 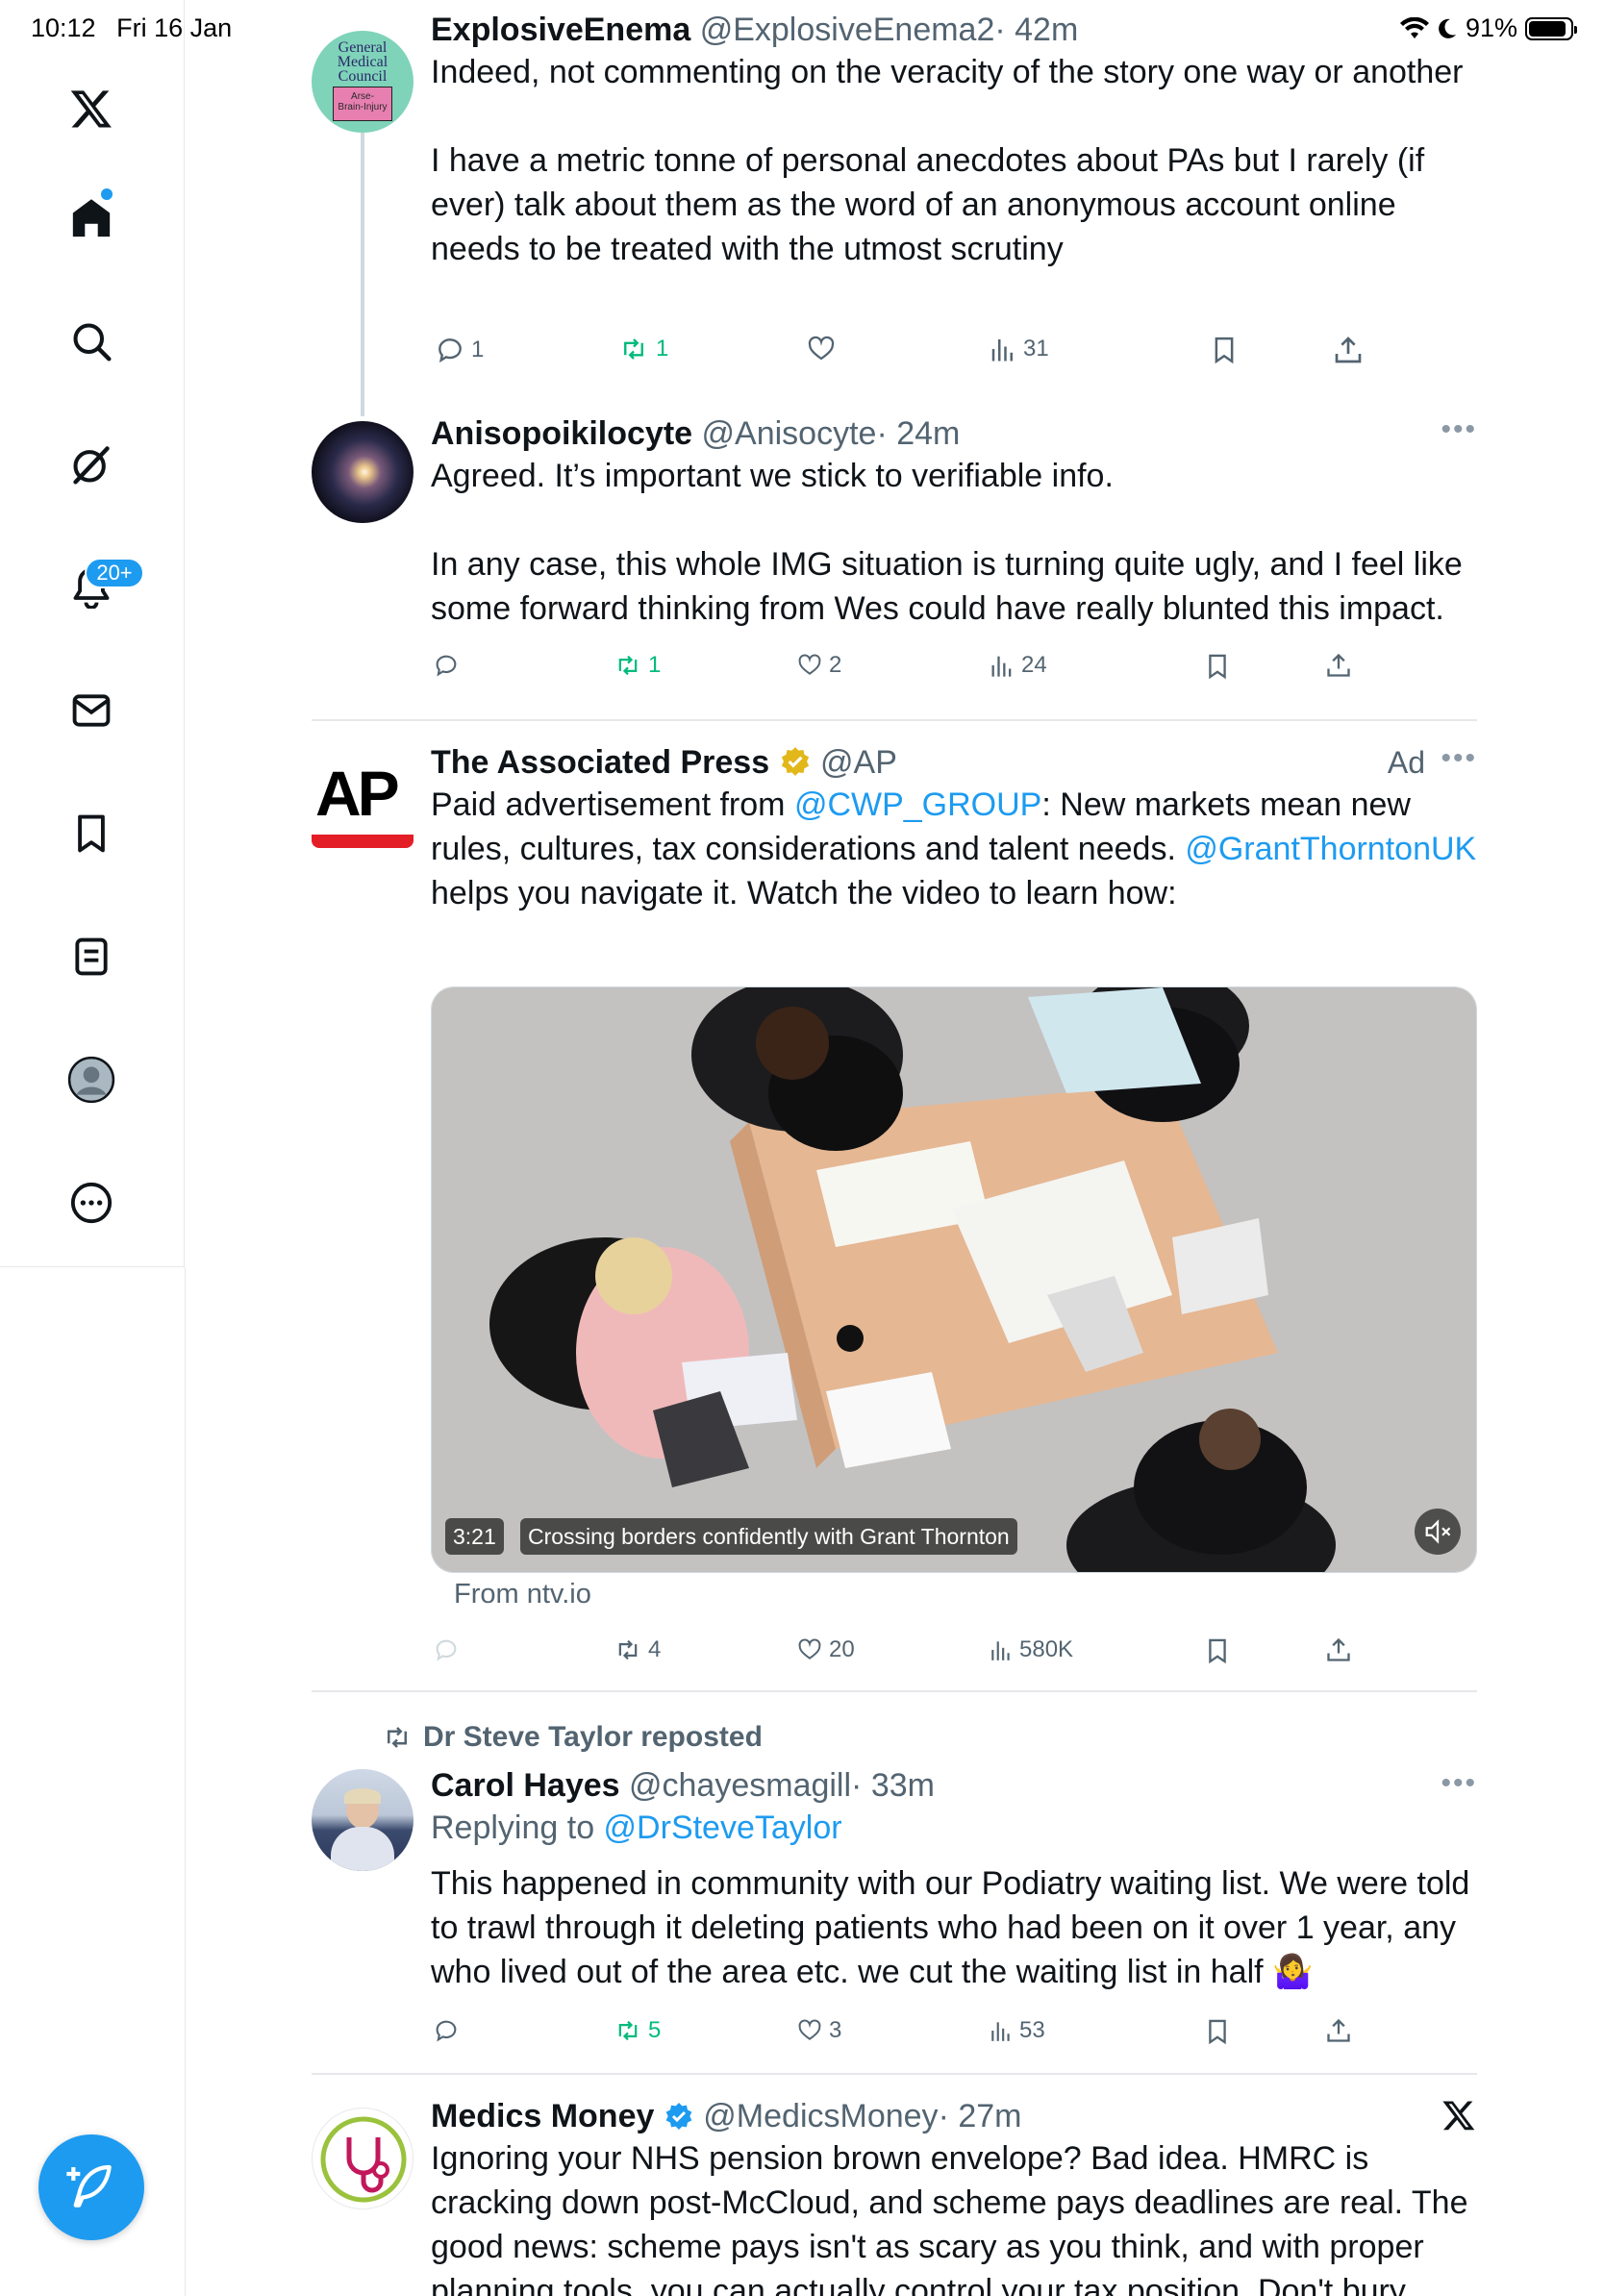 I want to click on avatar-text-line: Brain-Injury, so click(x=363, y=107).